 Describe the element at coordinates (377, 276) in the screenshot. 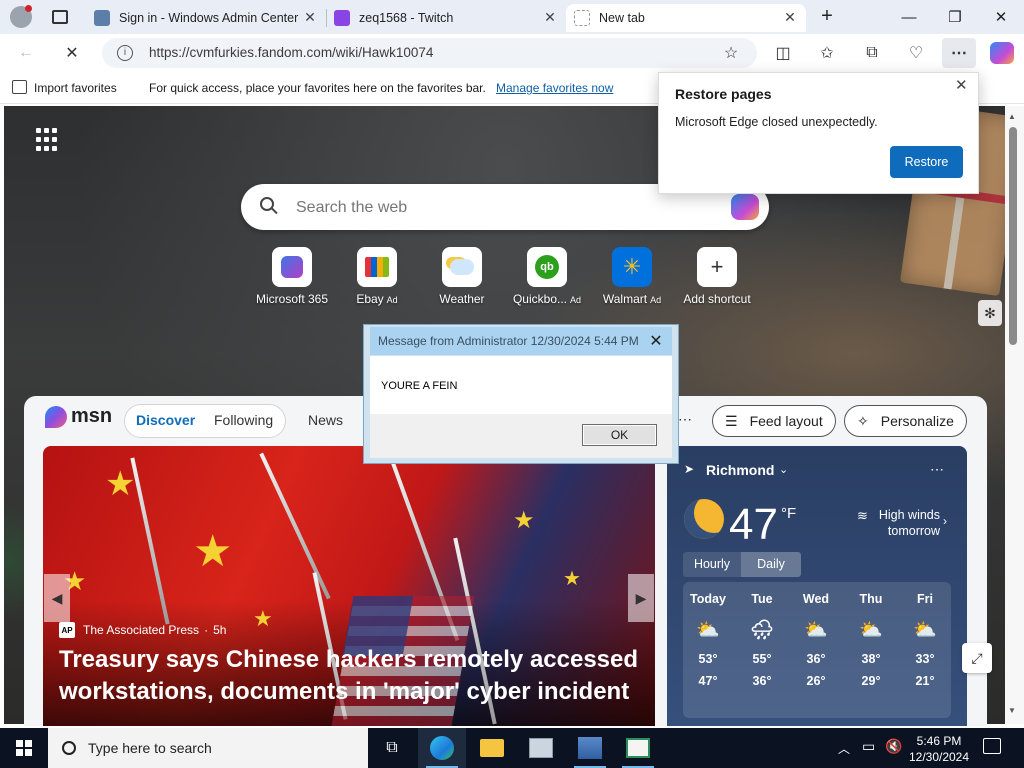

I see `shortcut-ebay: Ebay Ad` at that location.